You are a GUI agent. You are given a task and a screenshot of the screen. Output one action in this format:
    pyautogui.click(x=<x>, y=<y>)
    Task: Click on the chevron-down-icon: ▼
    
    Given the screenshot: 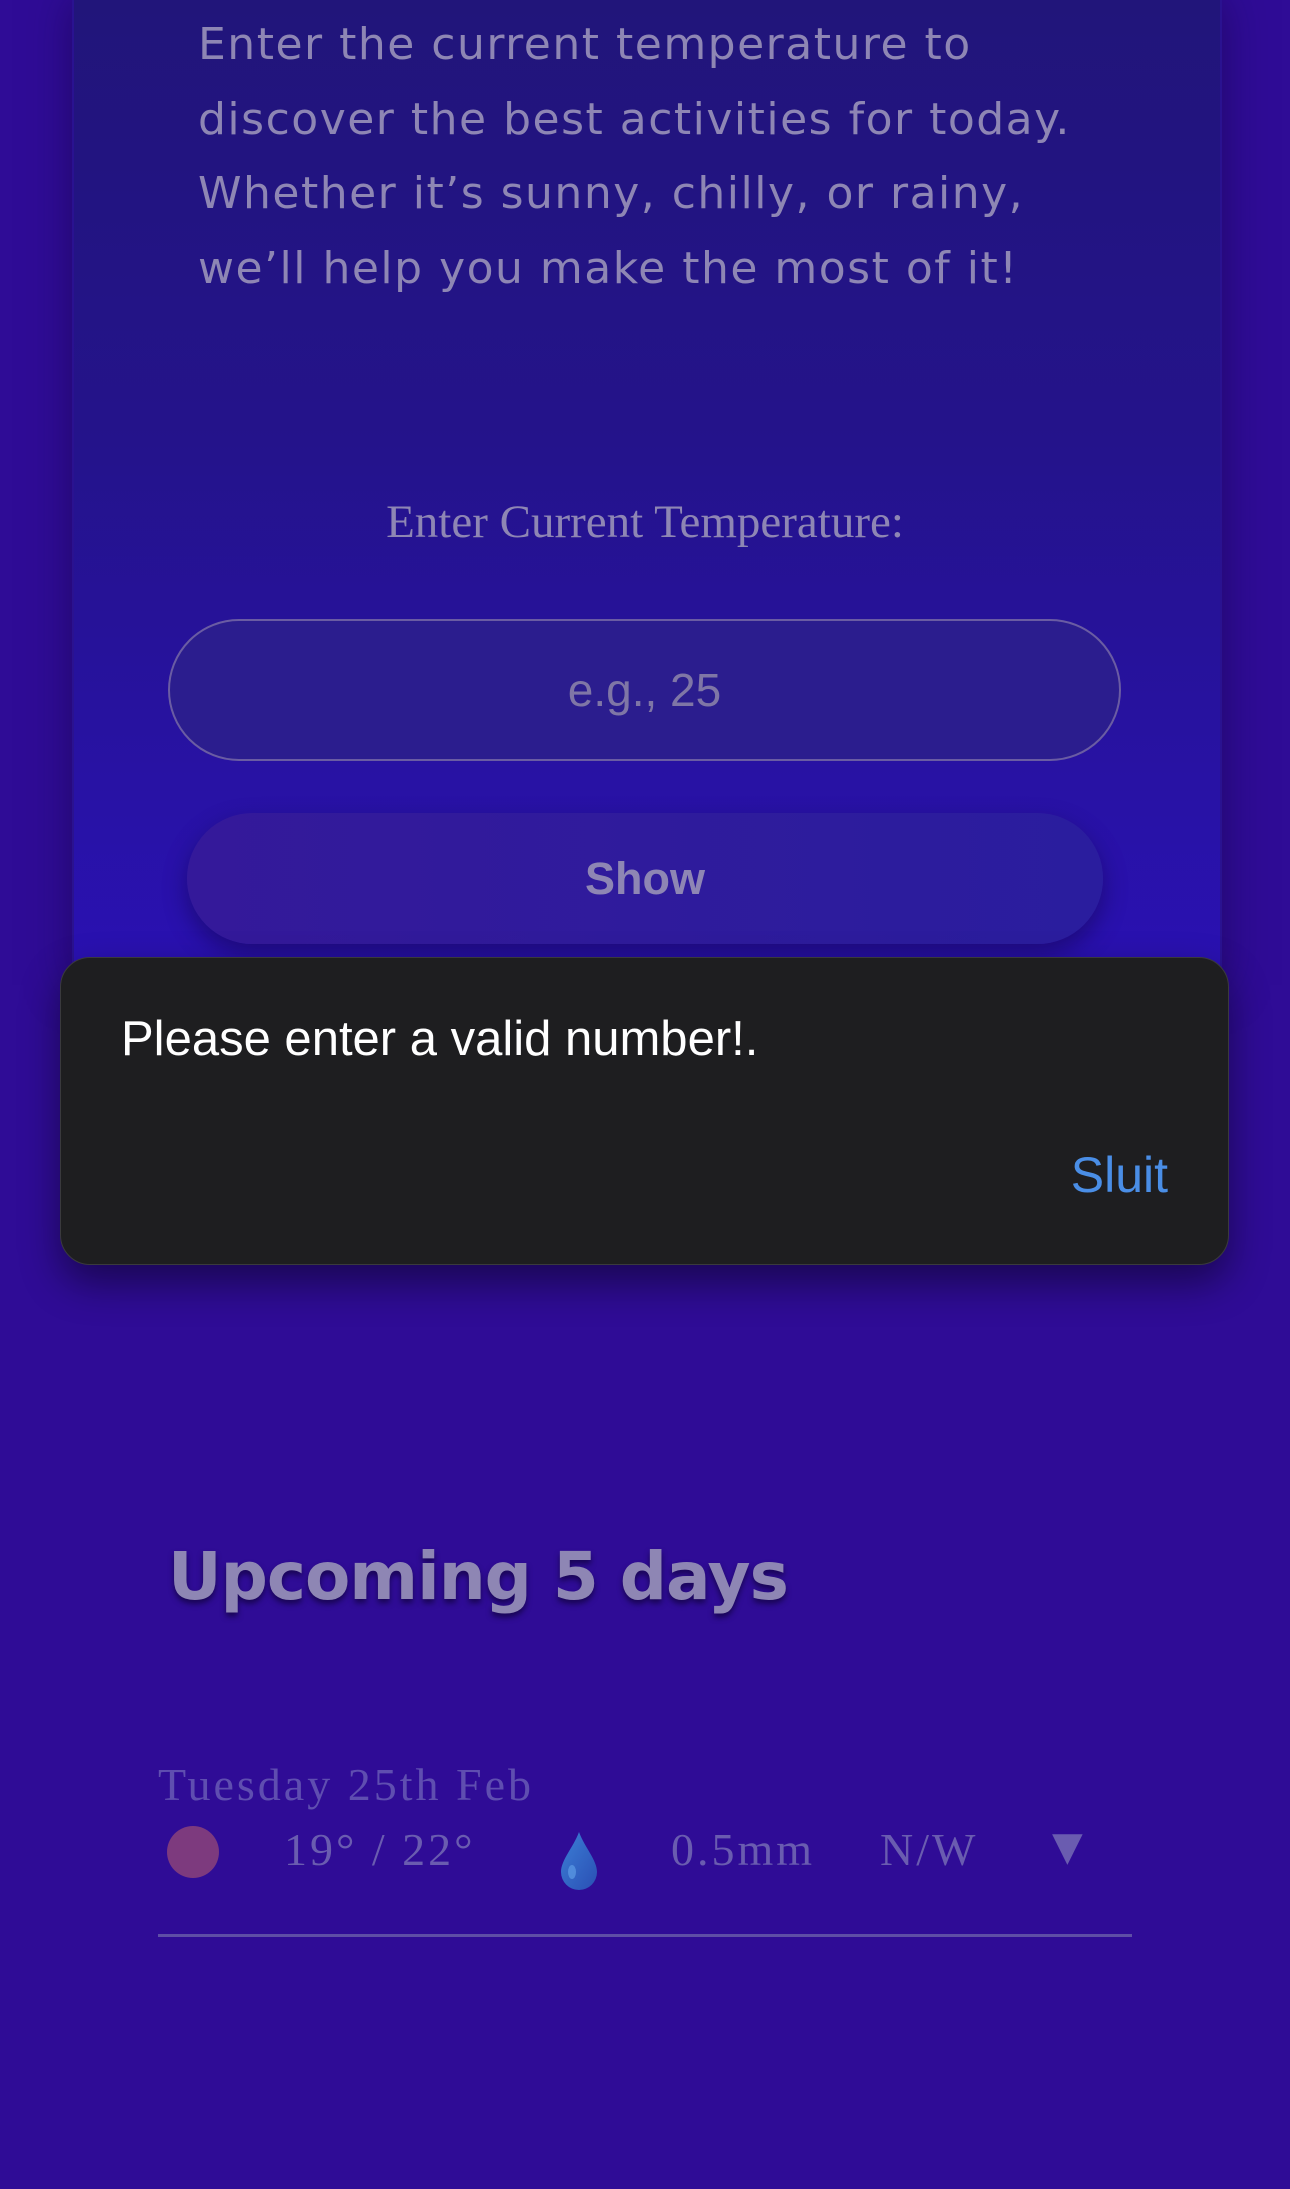 What is the action you would take?
    pyautogui.click(x=1067, y=1847)
    